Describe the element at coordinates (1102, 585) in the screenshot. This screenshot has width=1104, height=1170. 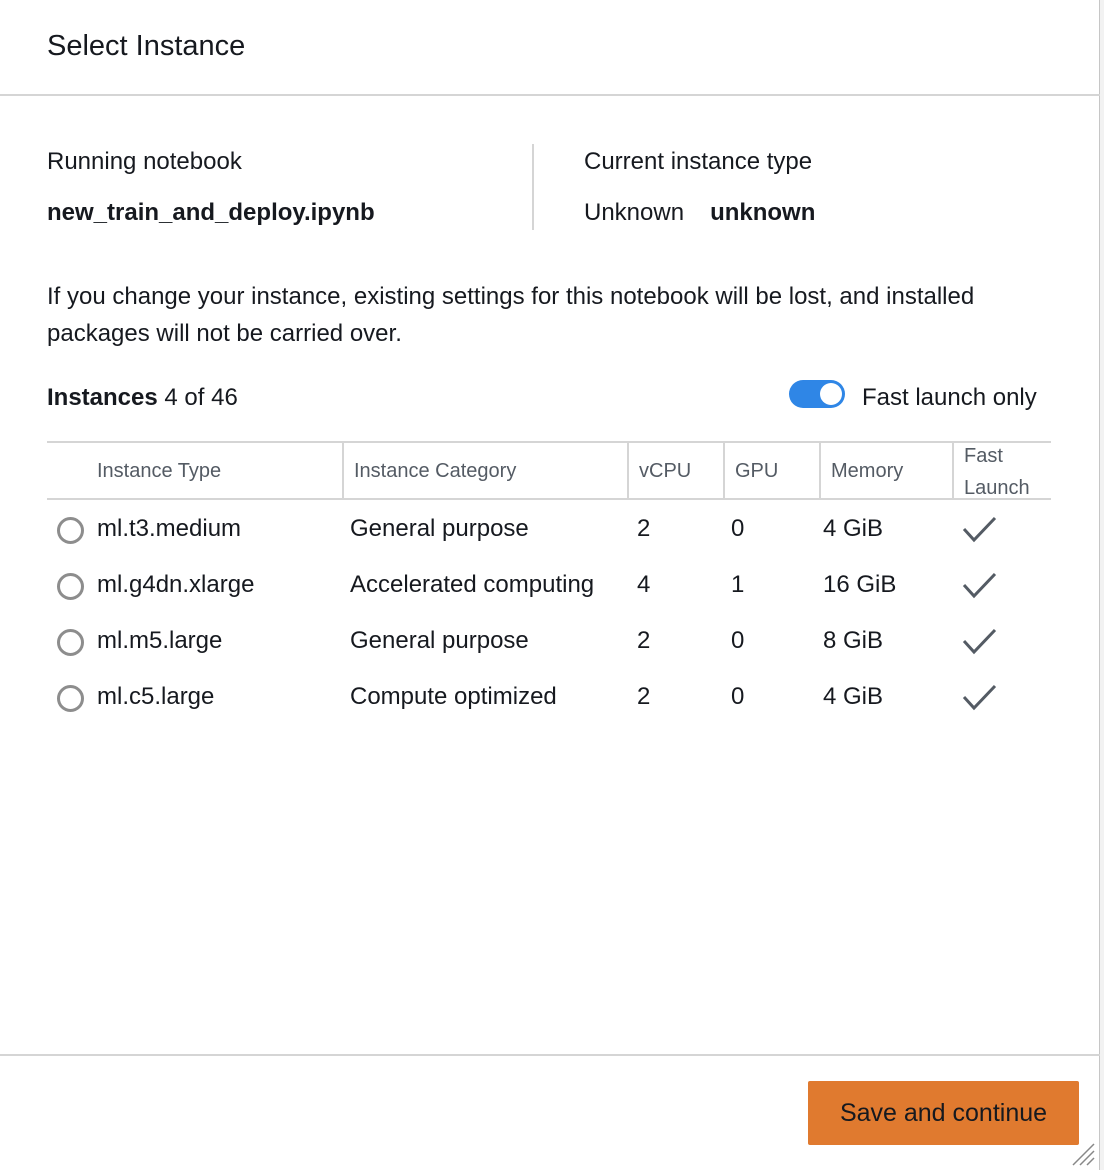
I see `background-edge` at that location.